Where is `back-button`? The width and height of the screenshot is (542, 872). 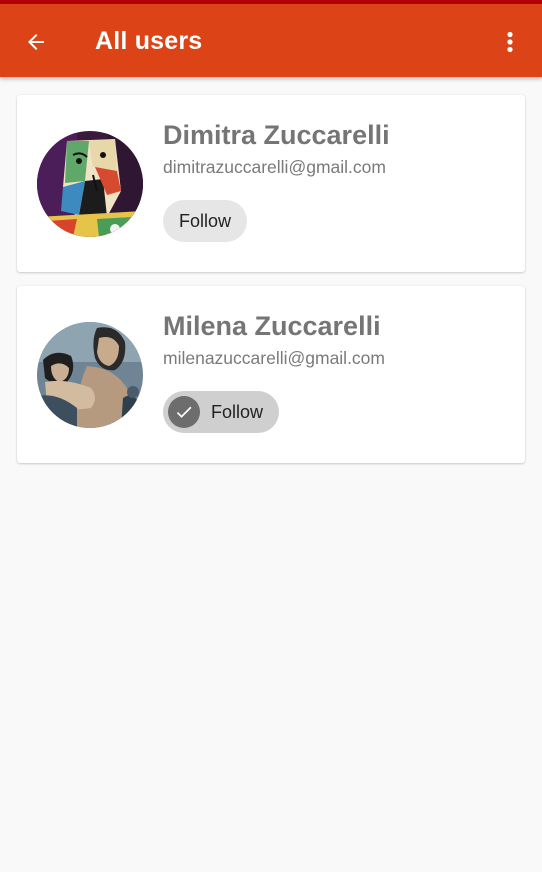
back-button is located at coordinates (36, 42).